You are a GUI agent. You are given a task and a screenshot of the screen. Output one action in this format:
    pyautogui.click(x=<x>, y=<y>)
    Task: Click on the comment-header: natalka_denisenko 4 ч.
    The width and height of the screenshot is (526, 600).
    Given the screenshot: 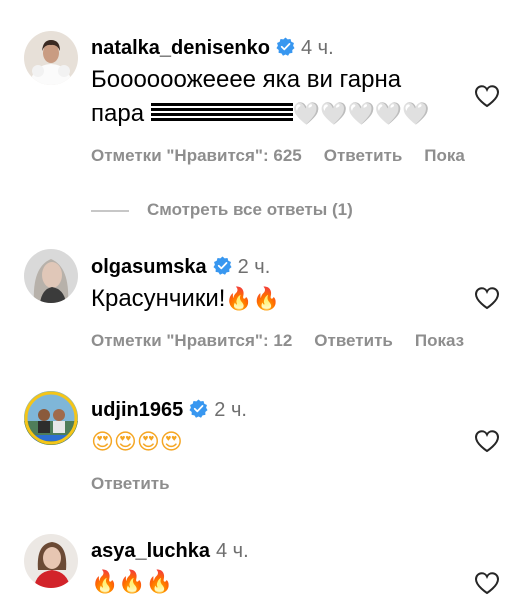 What is the action you would take?
    pyautogui.click(x=212, y=48)
    